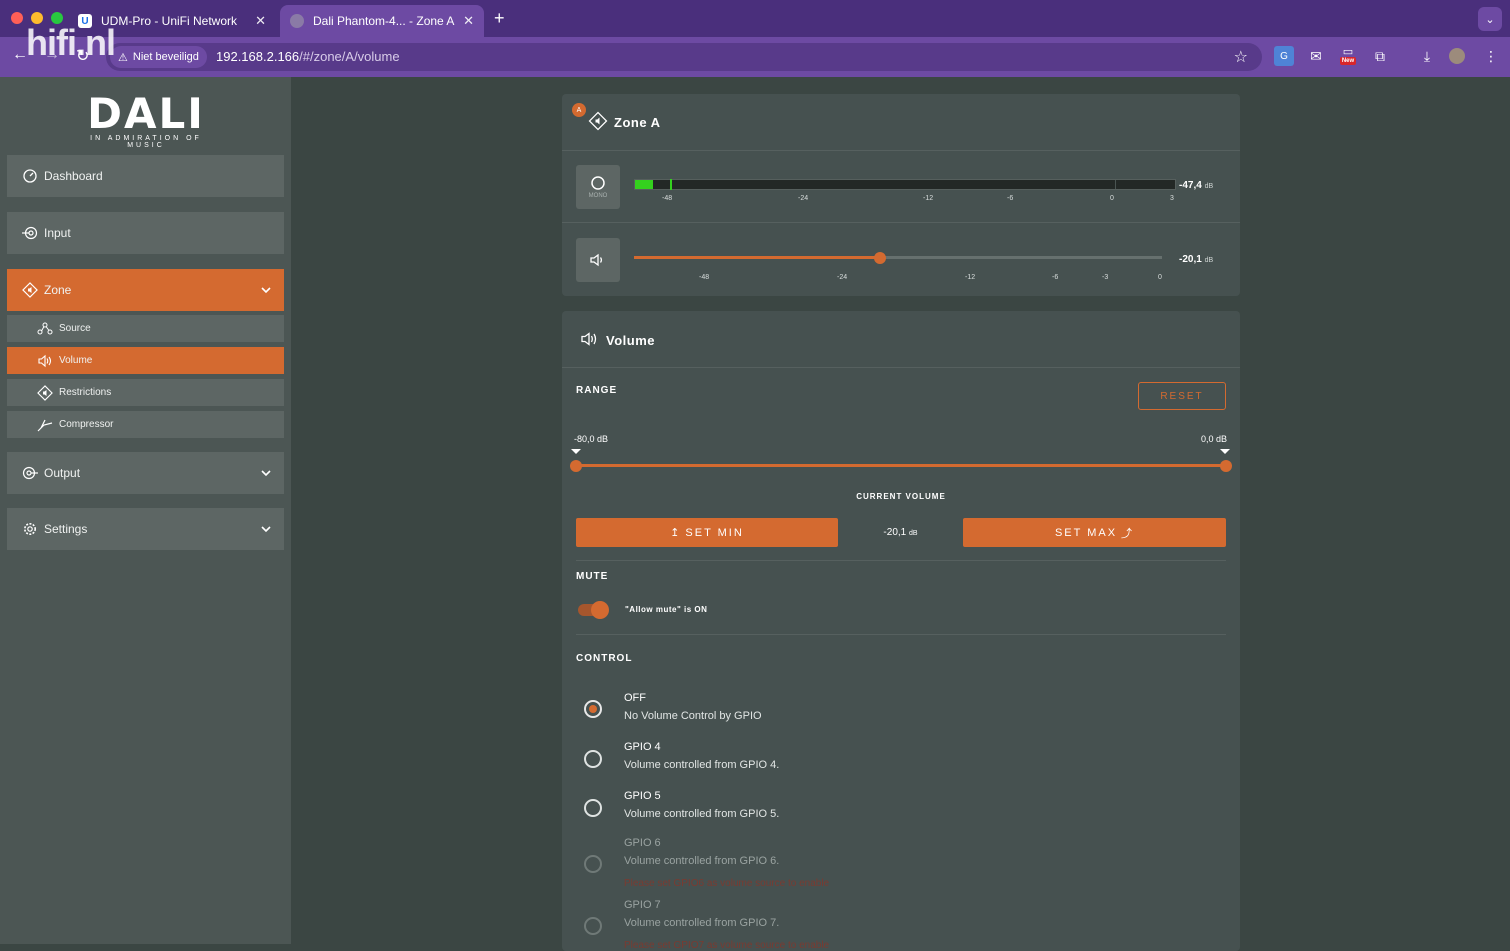 The height and width of the screenshot is (951, 1510). What do you see at coordinates (75, 328) in the screenshot?
I see `sidebar-subitem-label: Source` at bounding box center [75, 328].